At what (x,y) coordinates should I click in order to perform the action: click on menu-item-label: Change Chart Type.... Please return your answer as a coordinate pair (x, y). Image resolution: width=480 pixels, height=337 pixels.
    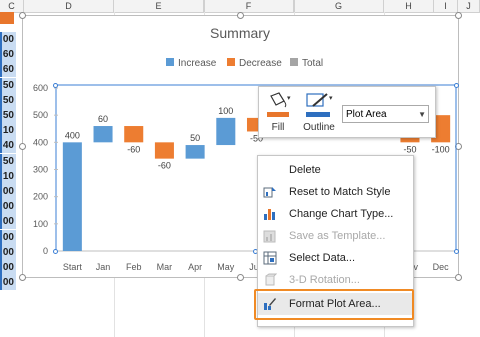
    Looking at the image, I should click on (341, 214).